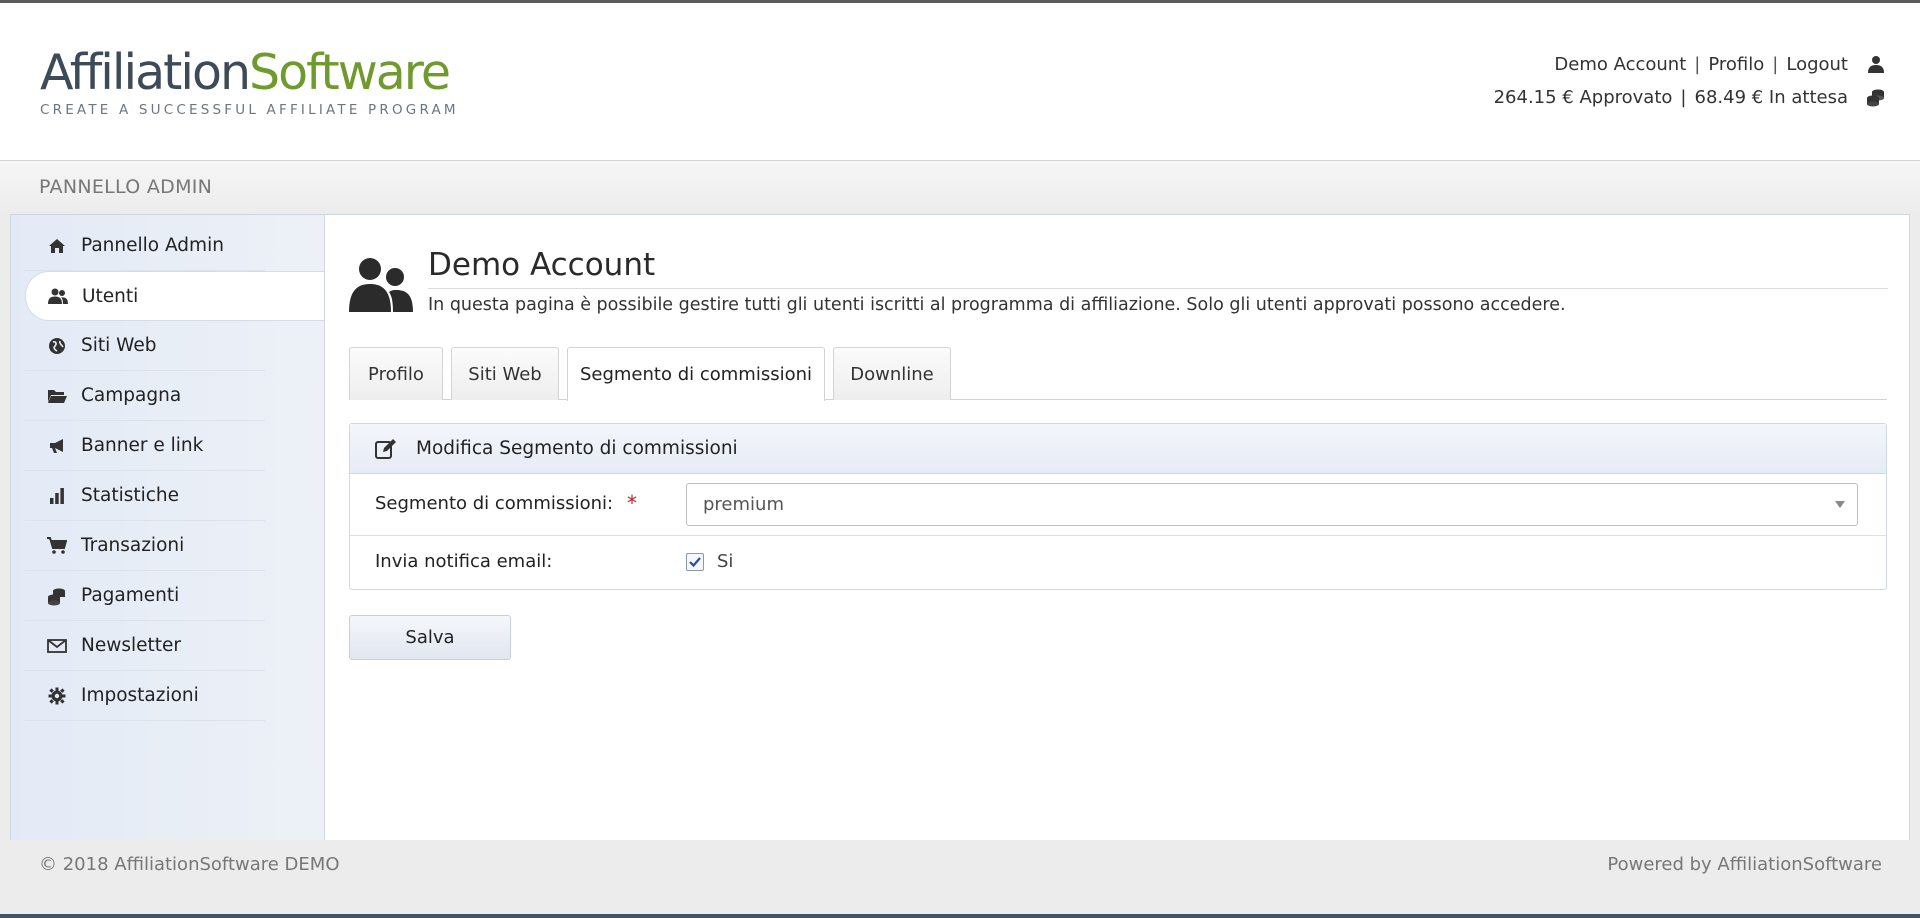 The height and width of the screenshot is (918, 1920). What do you see at coordinates (577, 448) in the screenshot?
I see `panel-title: Modifica Segmento di commissioni` at bounding box center [577, 448].